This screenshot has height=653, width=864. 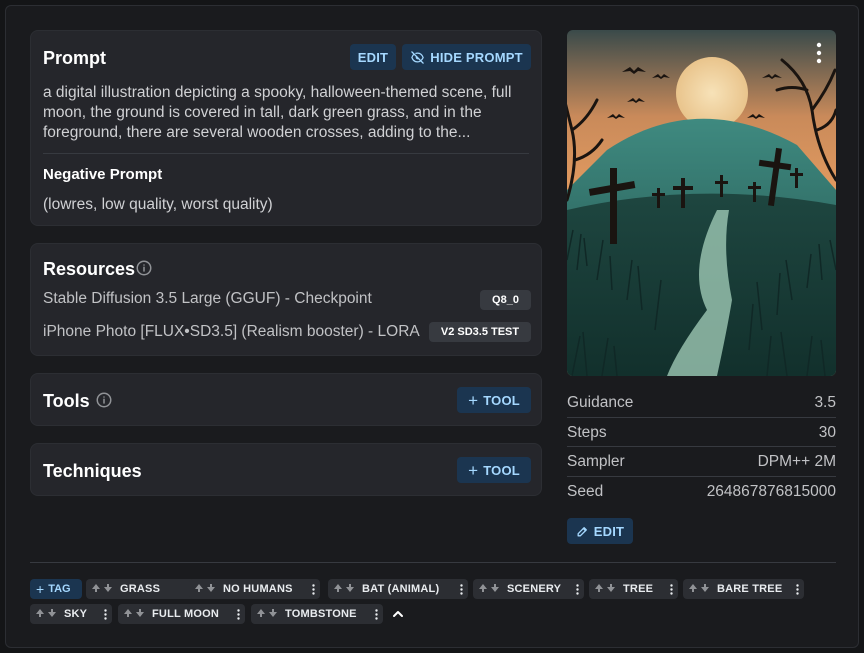 I want to click on param-row-seed: Seed 264867876815000, so click(x=701, y=492).